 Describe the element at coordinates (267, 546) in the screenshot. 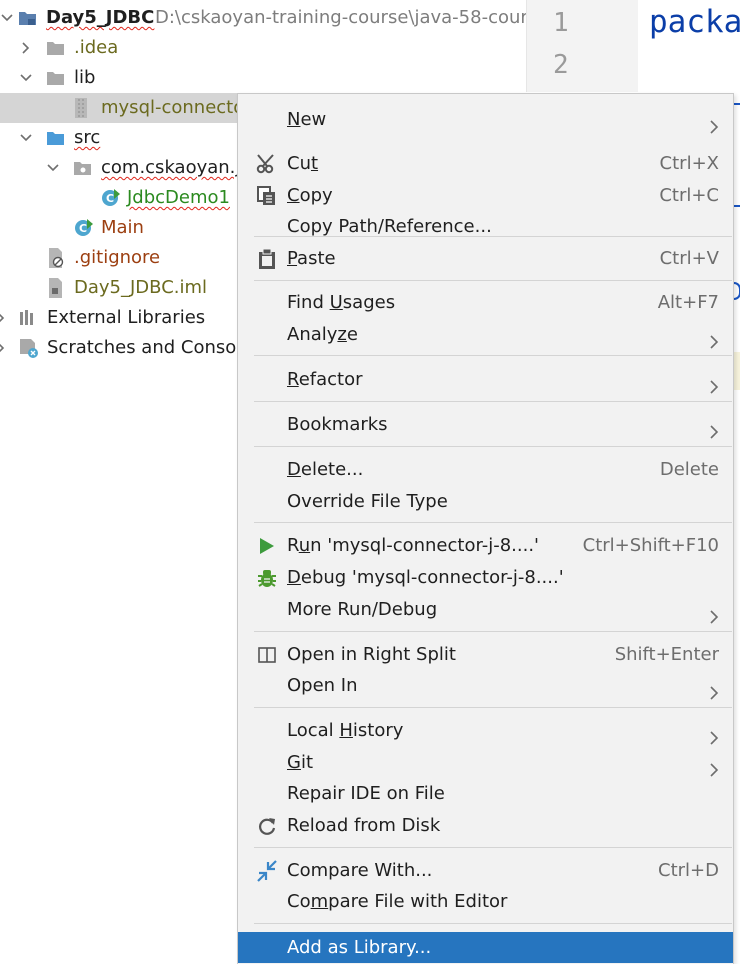

I see `run-icon` at that location.